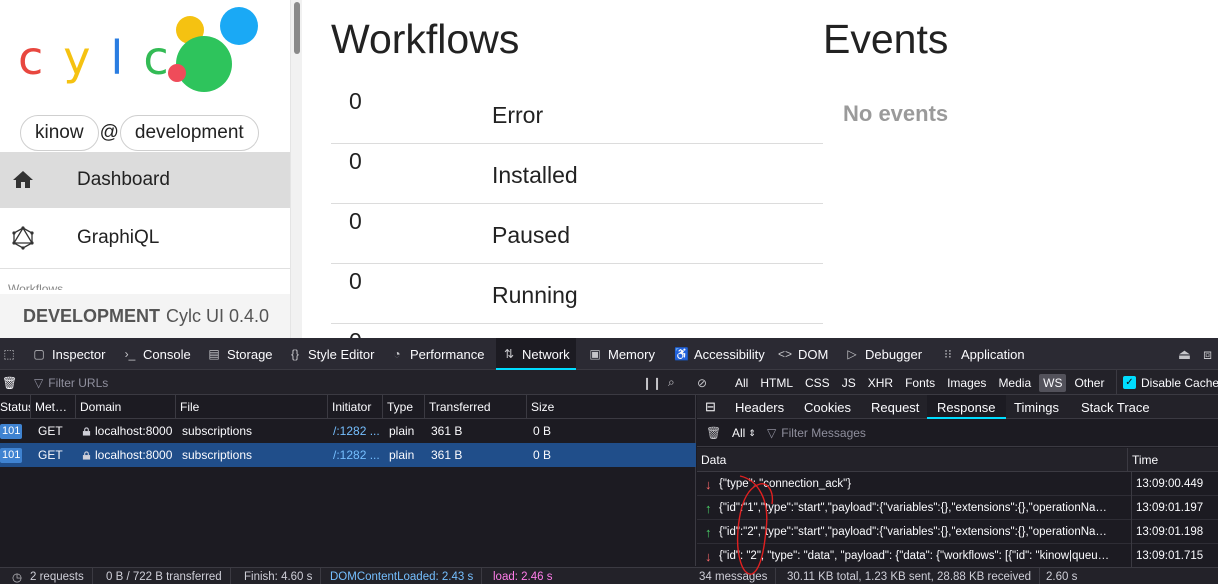 The height and width of the screenshot is (584, 1218). I want to click on network-icon: ⇅, so click(509, 354).